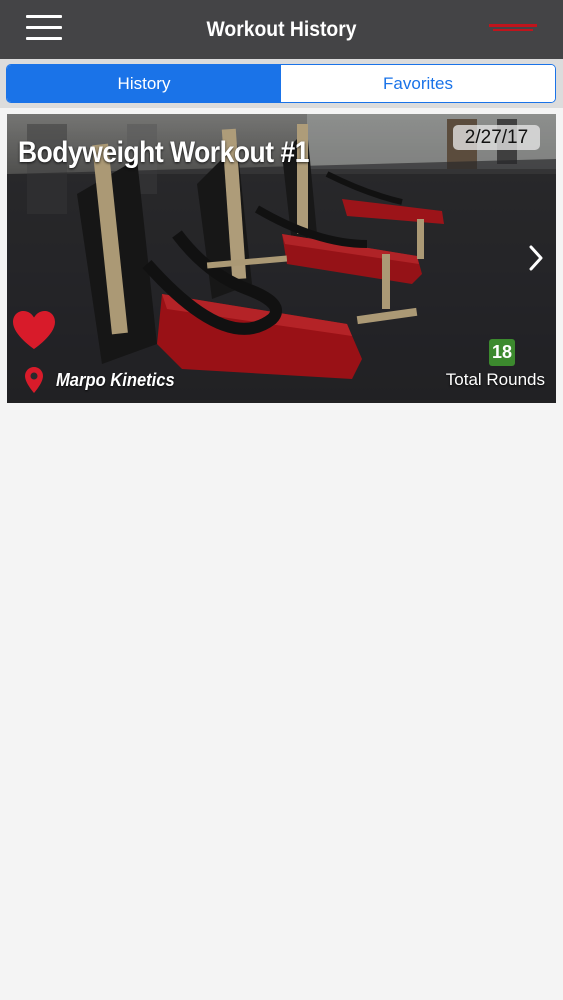 This screenshot has height=1000, width=563. Describe the element at coordinates (34, 380) in the screenshot. I see `location-pin-icon` at that location.